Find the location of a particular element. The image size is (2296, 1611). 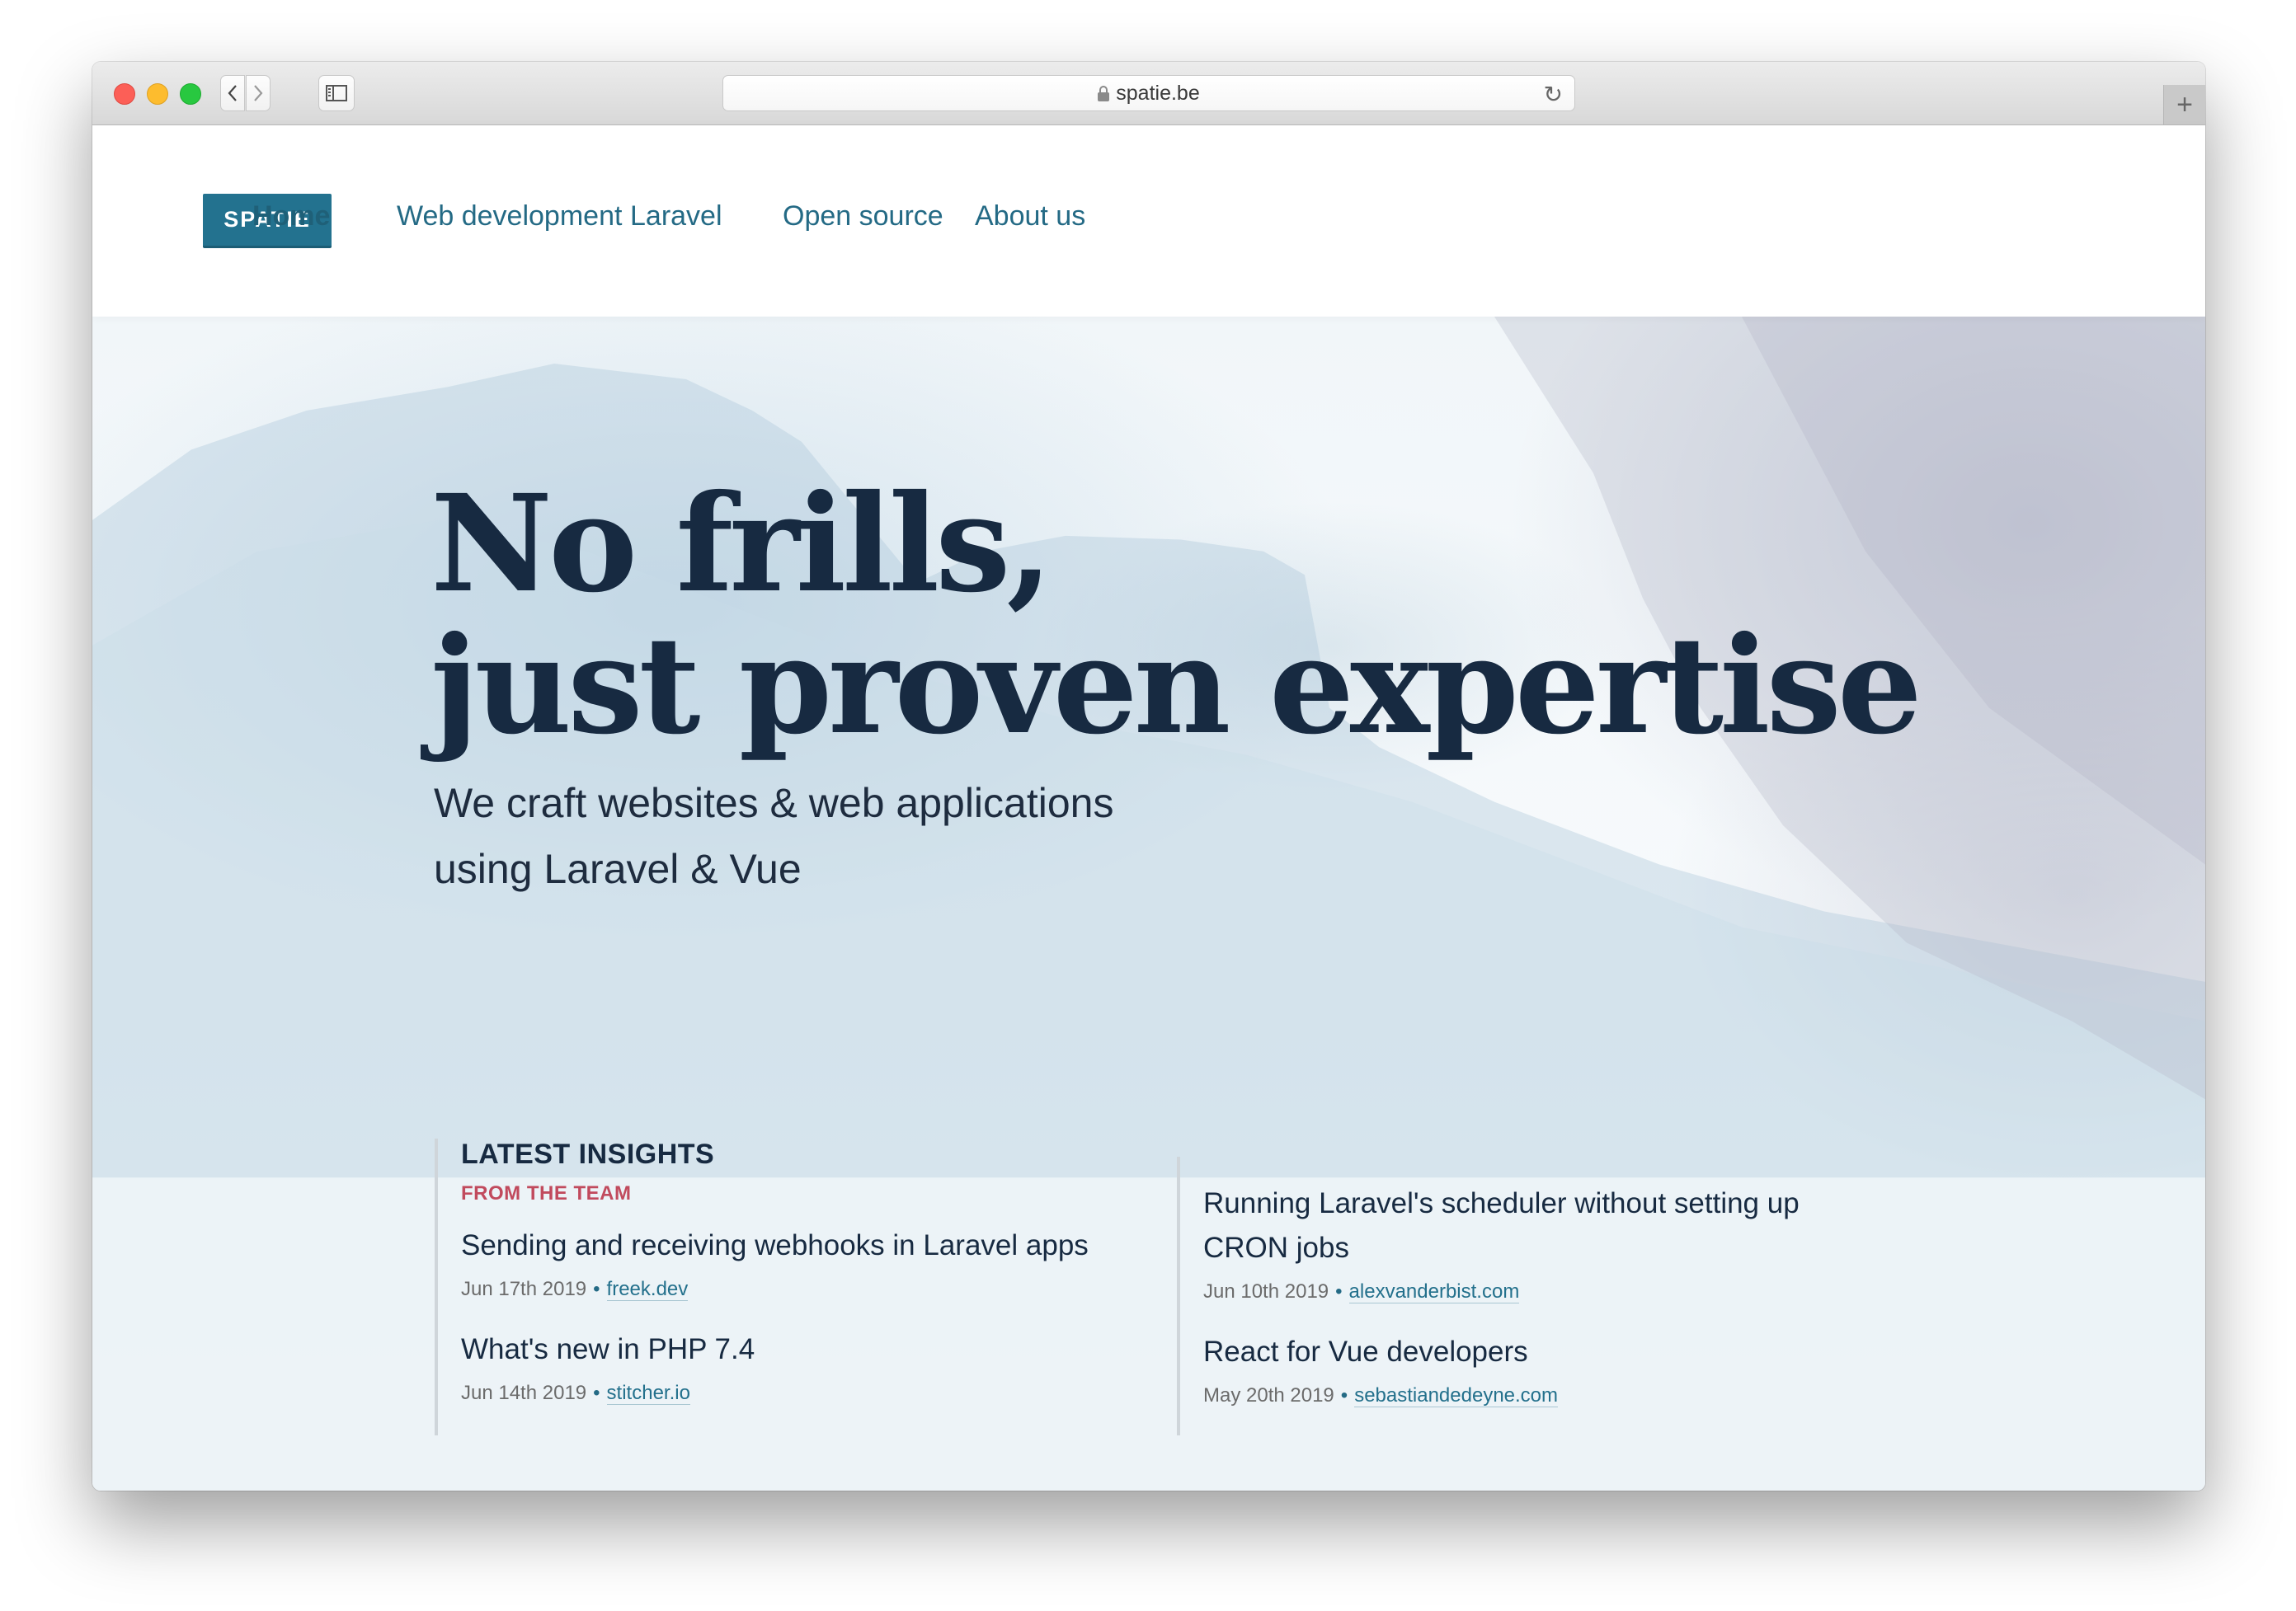

plus-icon: + is located at coordinates (2184, 104).